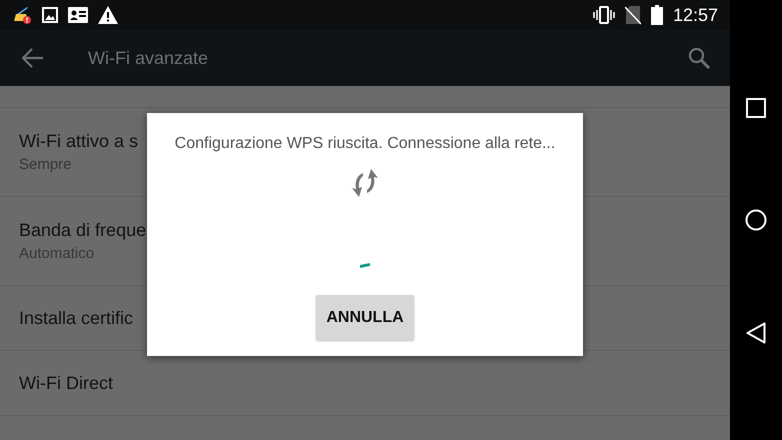  Describe the element at coordinates (756, 108) in the screenshot. I see `recent-apps-icon` at that location.